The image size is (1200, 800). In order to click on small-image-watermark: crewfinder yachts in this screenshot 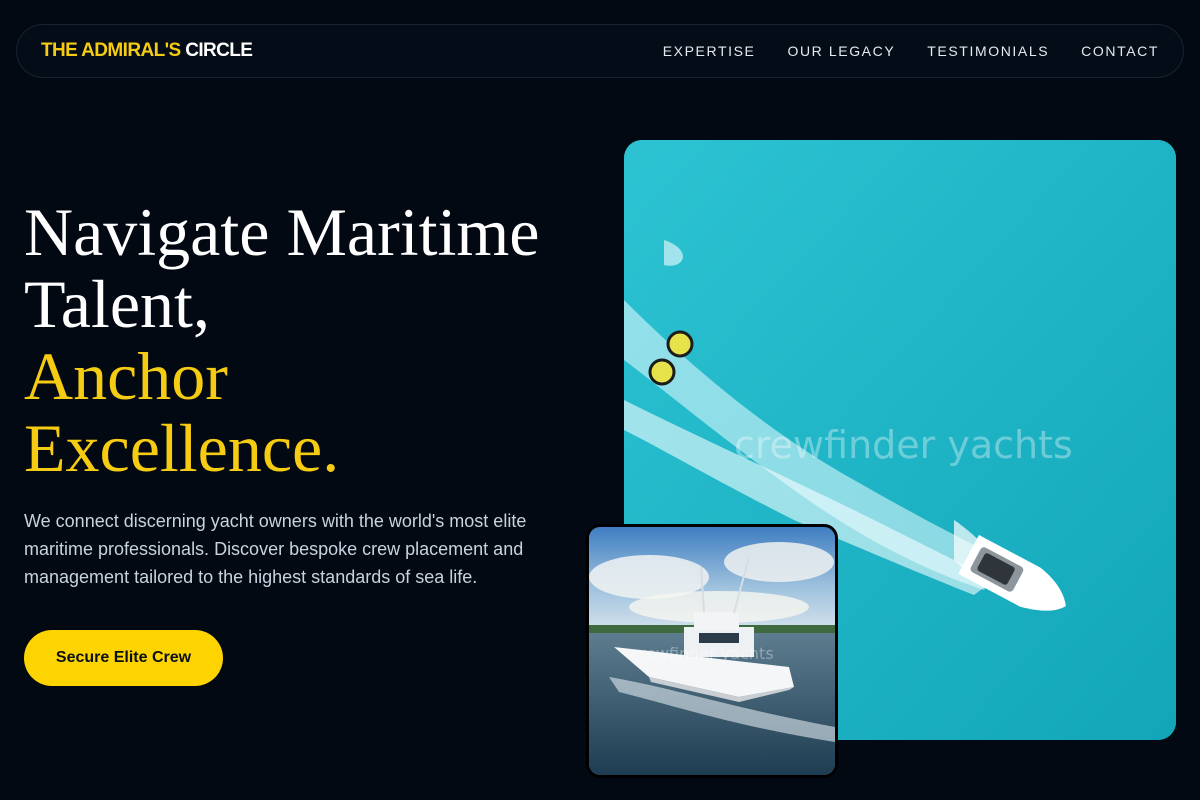, I will do `click(702, 653)`.